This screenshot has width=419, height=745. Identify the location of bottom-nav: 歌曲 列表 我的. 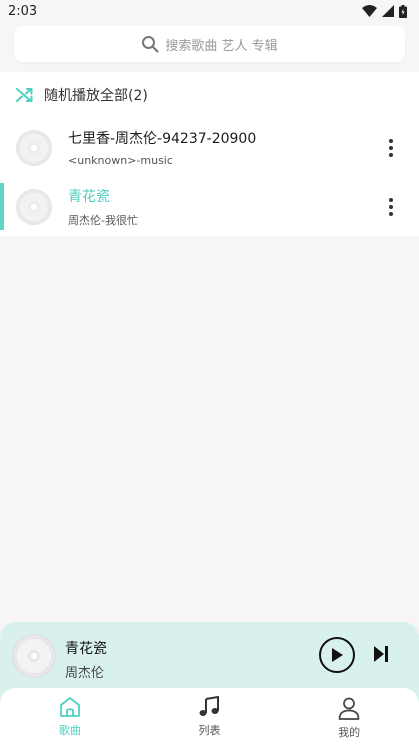
(209, 716).